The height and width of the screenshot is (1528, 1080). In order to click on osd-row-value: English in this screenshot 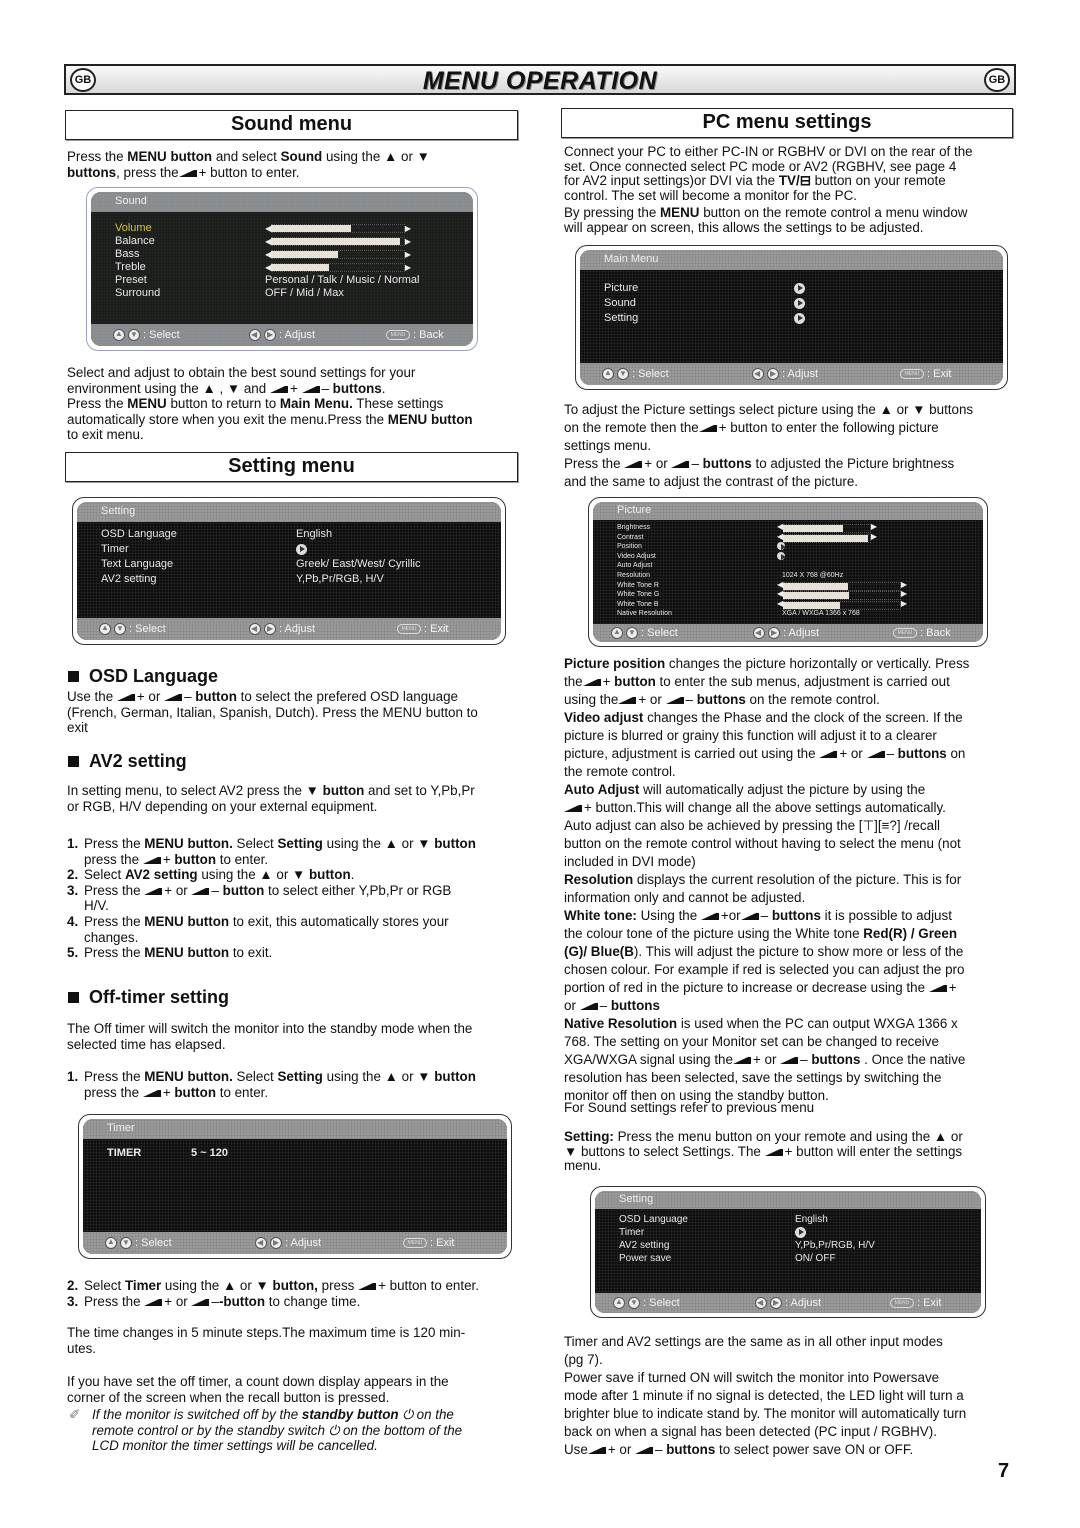, I will do `click(314, 534)`.